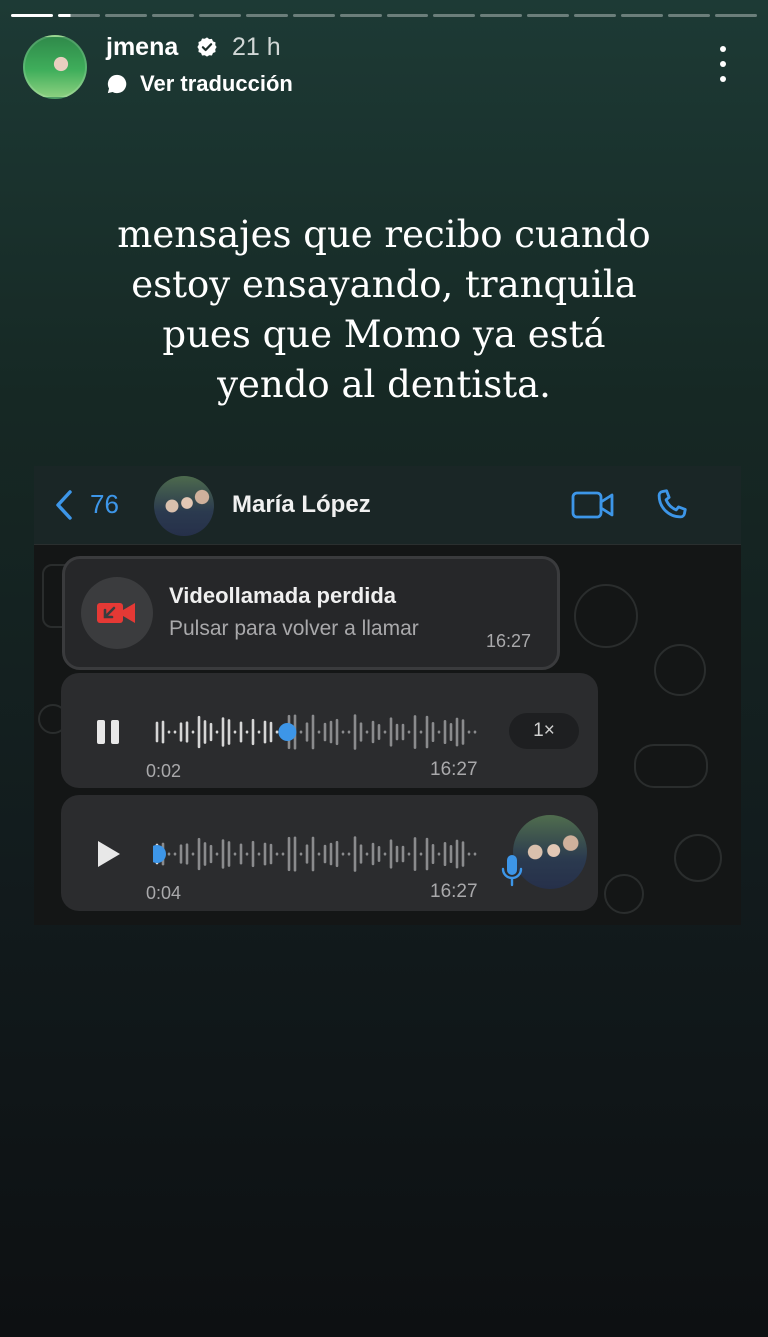 The height and width of the screenshot is (1337, 768). I want to click on post-time: 21 h, so click(256, 47).